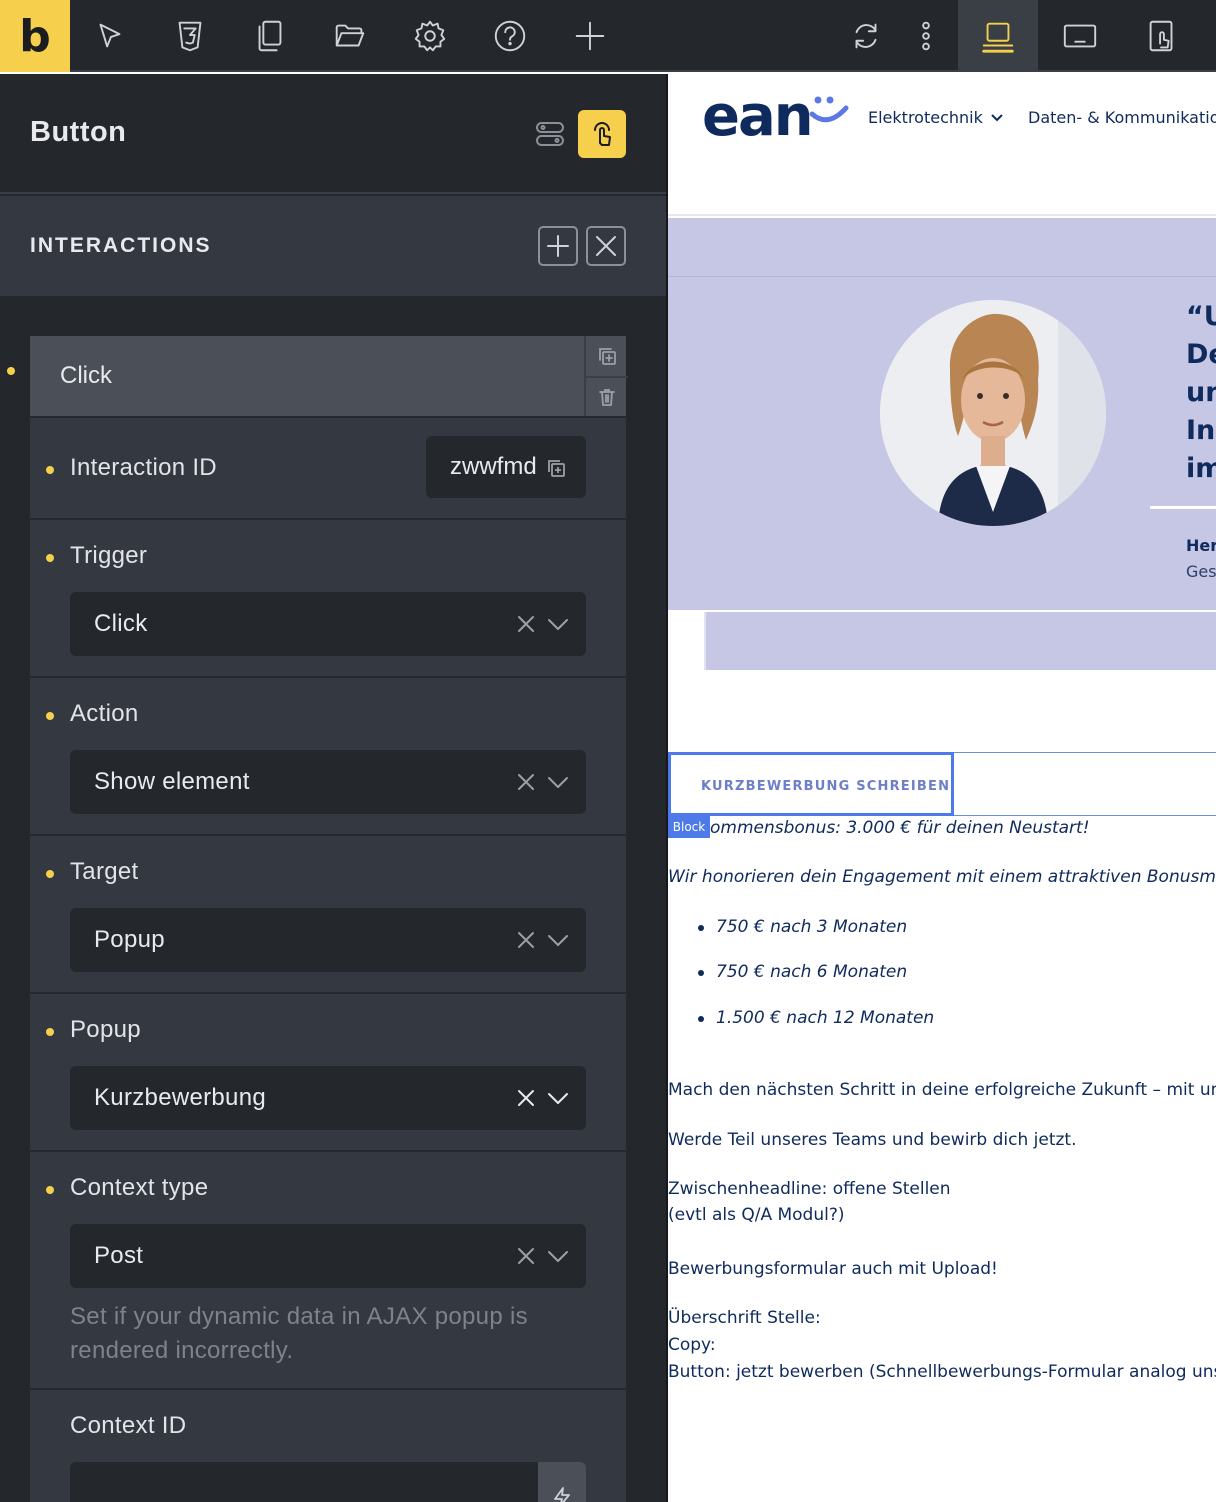 This screenshot has width=1216, height=1502. Describe the element at coordinates (809, 1189) in the screenshot. I see `paragraph: Zwischenheadline: offene Stellen` at that location.